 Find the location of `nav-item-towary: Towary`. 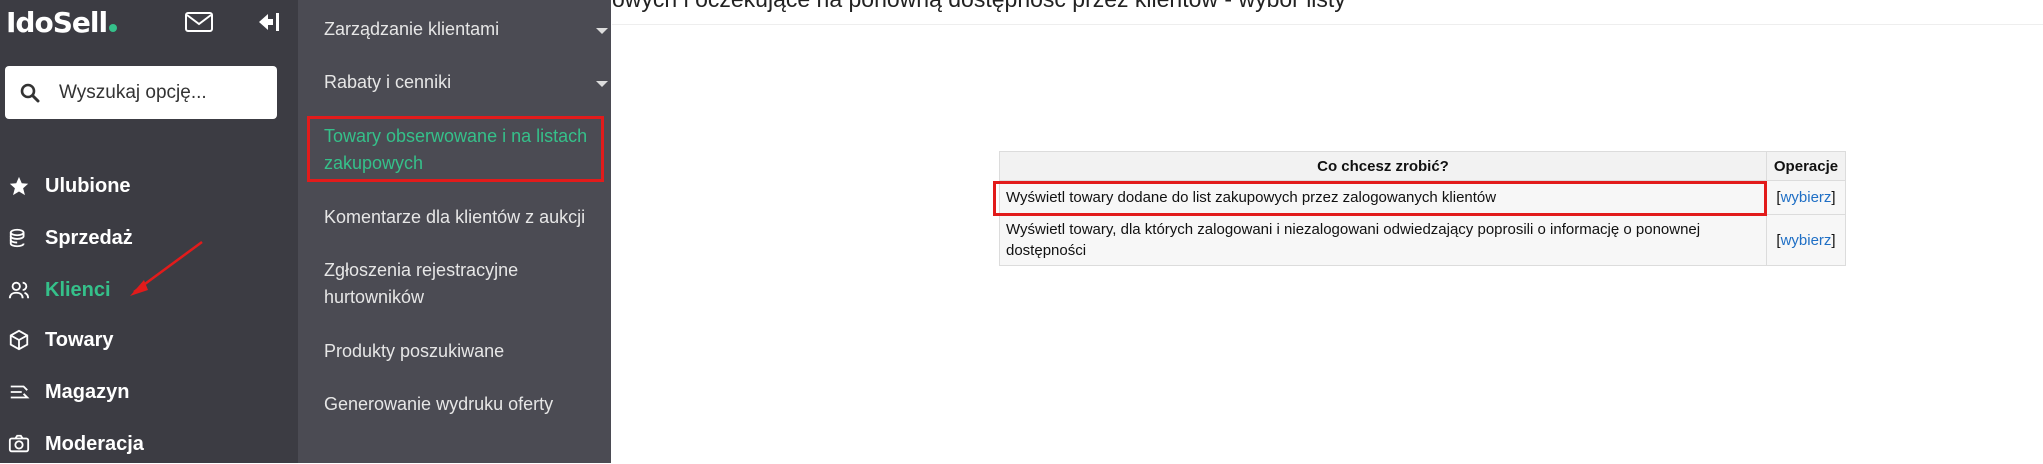

nav-item-towary: Towary is located at coordinates (149, 340).